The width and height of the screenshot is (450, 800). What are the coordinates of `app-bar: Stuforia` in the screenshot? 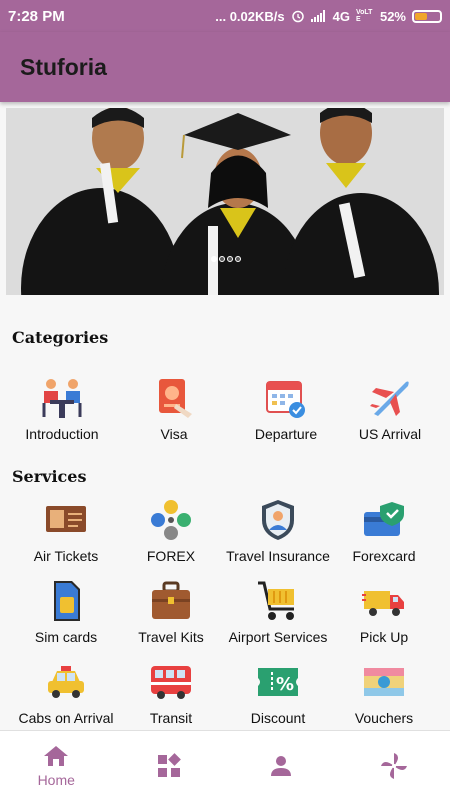 It's located at (225, 67).